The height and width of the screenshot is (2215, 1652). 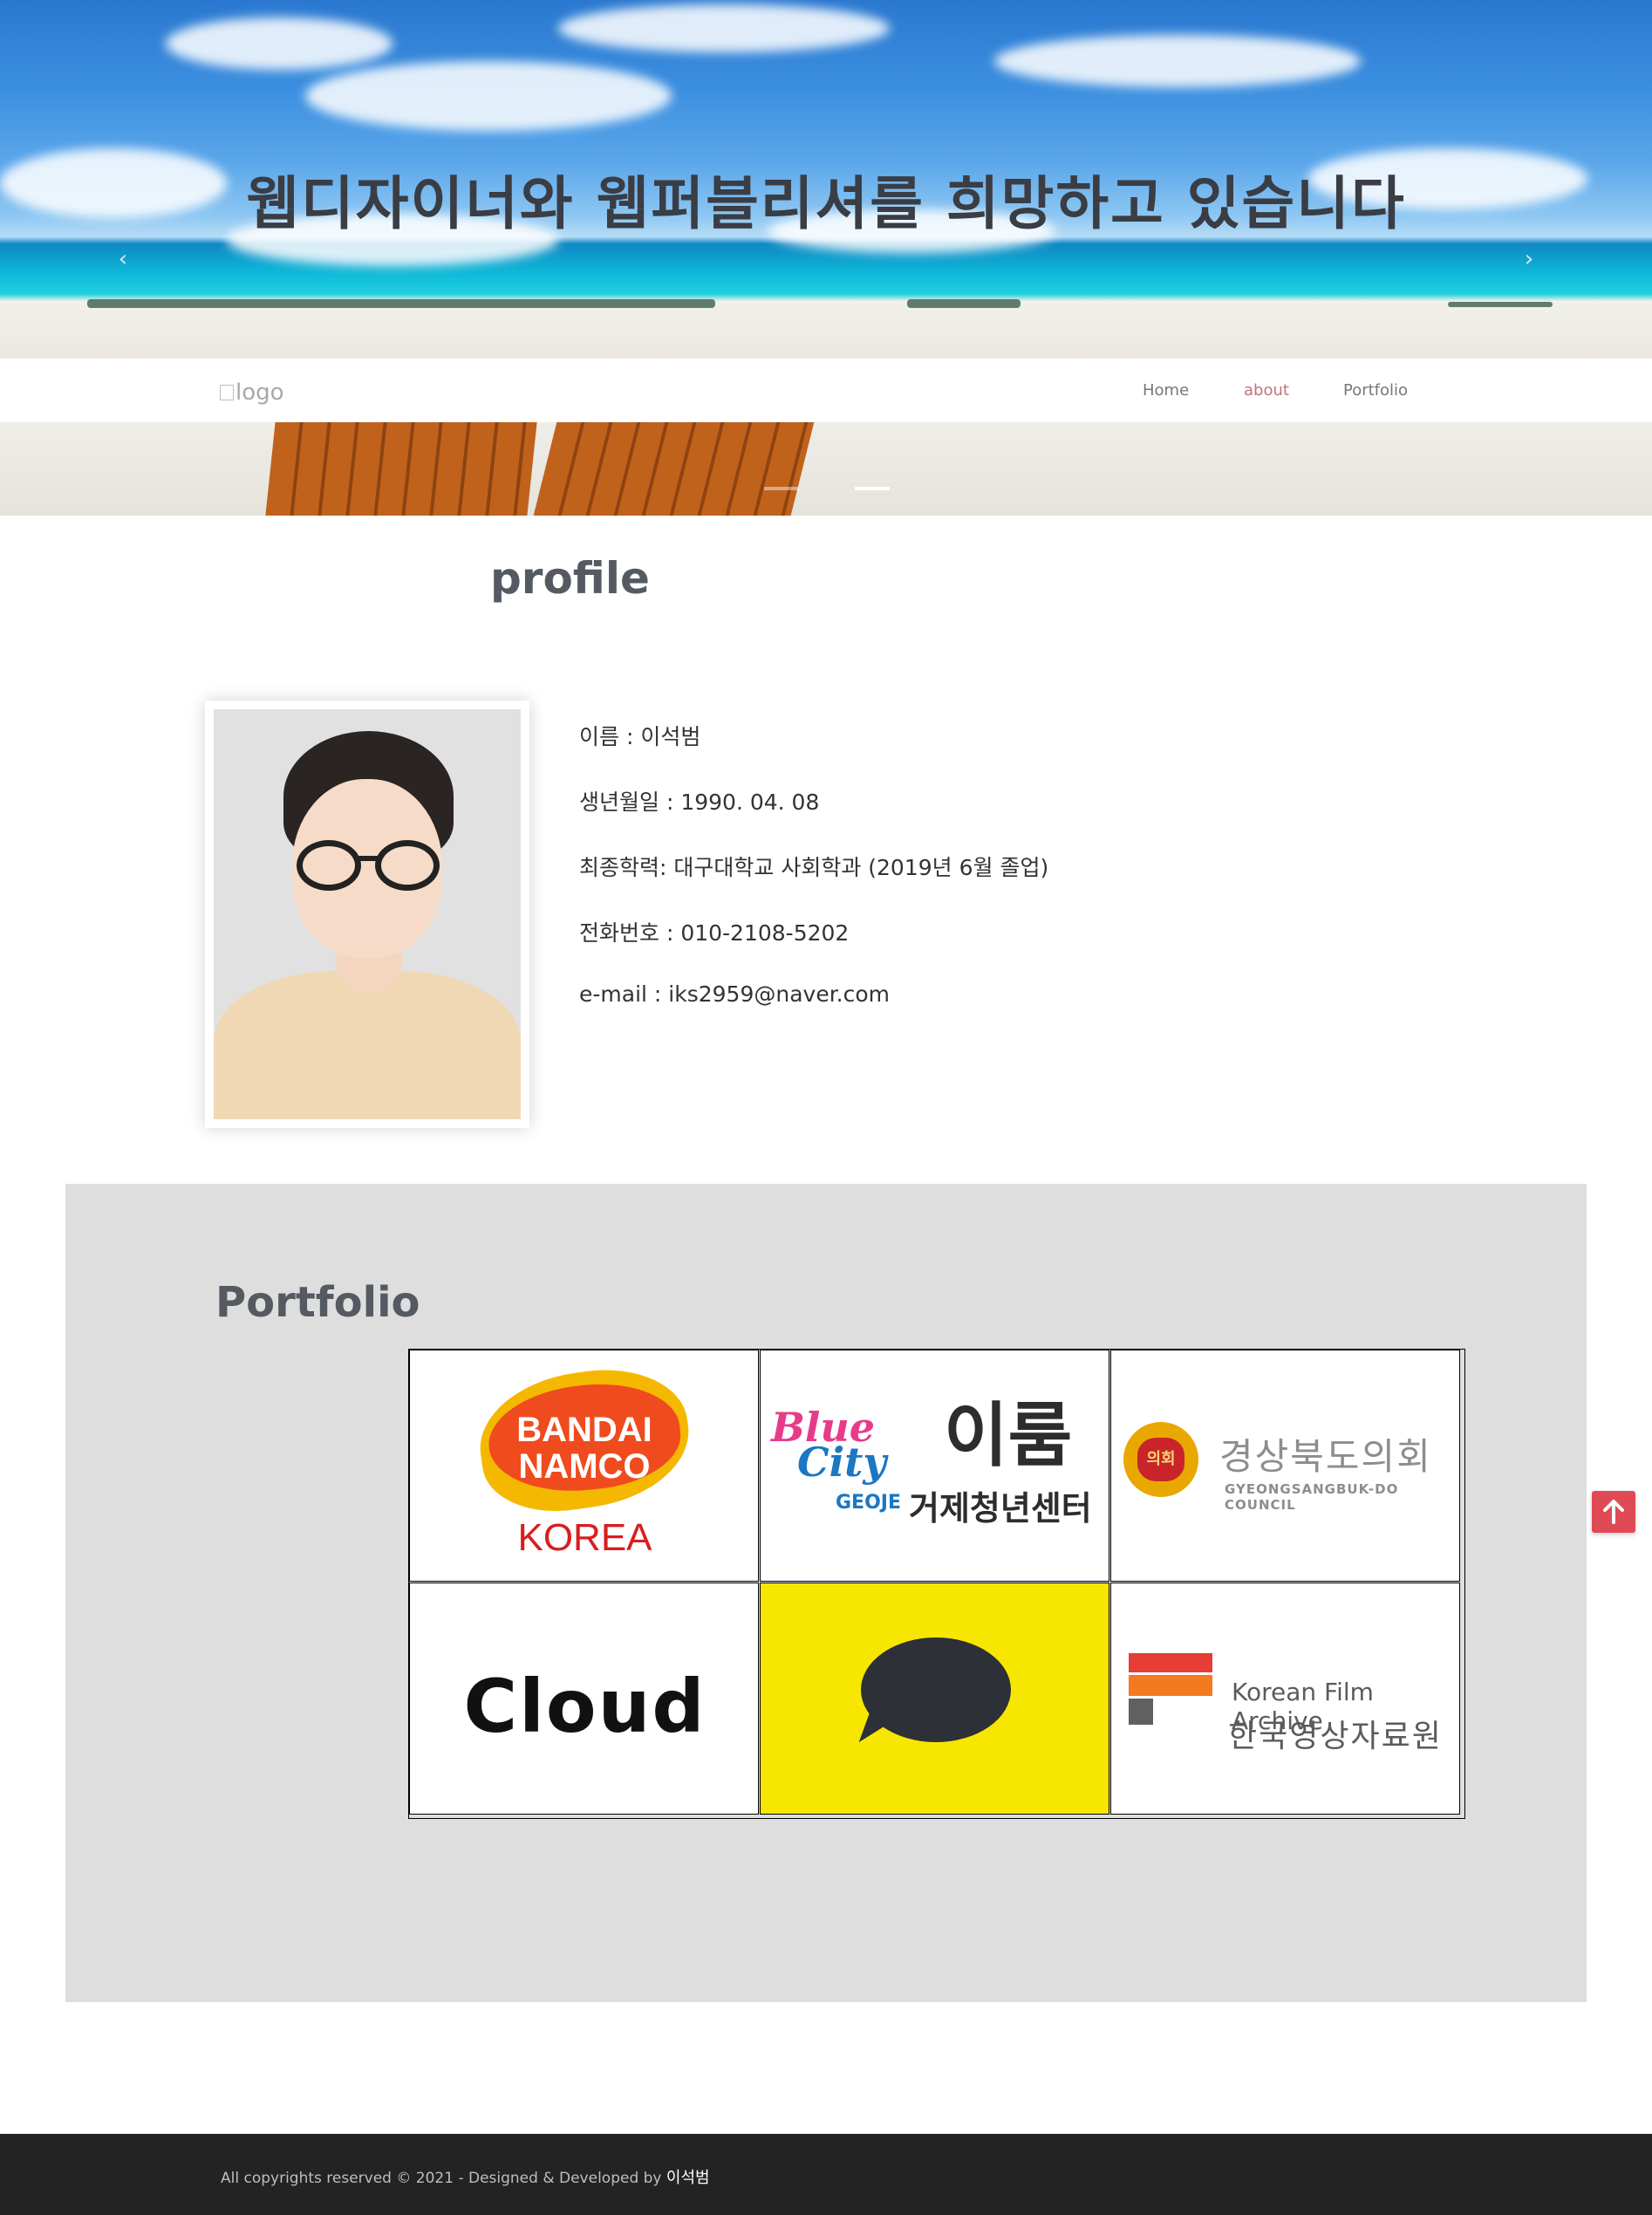 I want to click on portfolio-item-blue-city: Blue City GEOJE 이룸 거제청년센터, so click(x=934, y=1466).